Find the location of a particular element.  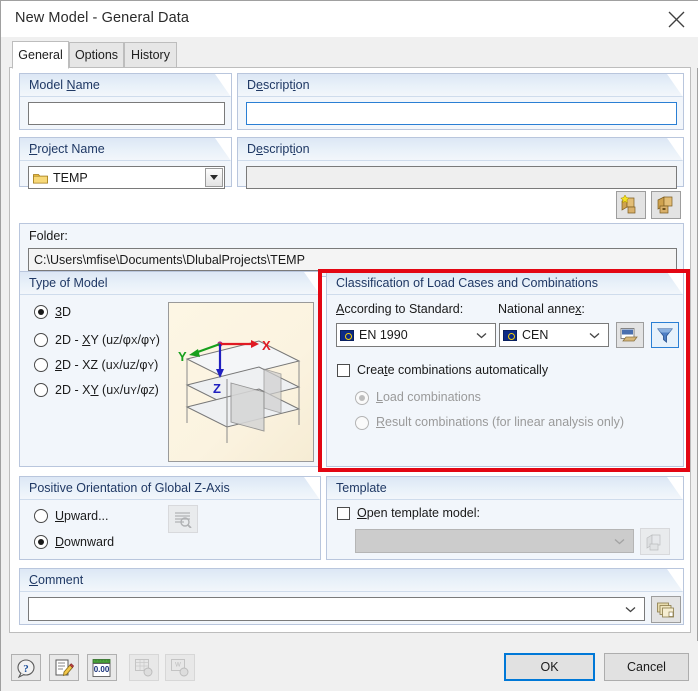

folder-group: Folder: is located at coordinates (351, 250).